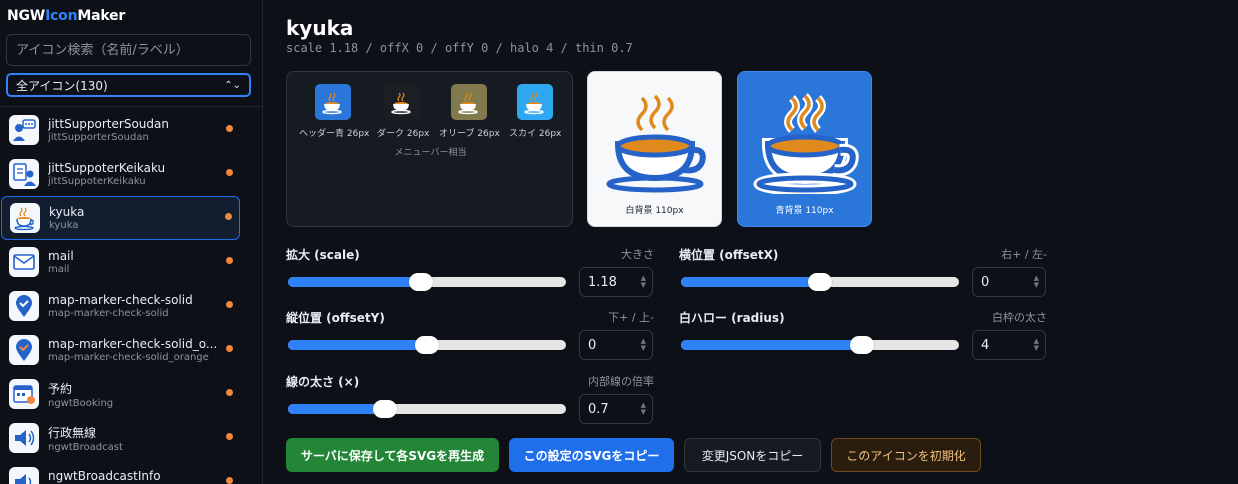 This screenshot has height=484, width=1238. Describe the element at coordinates (470, 272) in the screenshot. I see `scale-control: 拡大 (scale) 大きさ 1.18 ▲ ▼` at that location.